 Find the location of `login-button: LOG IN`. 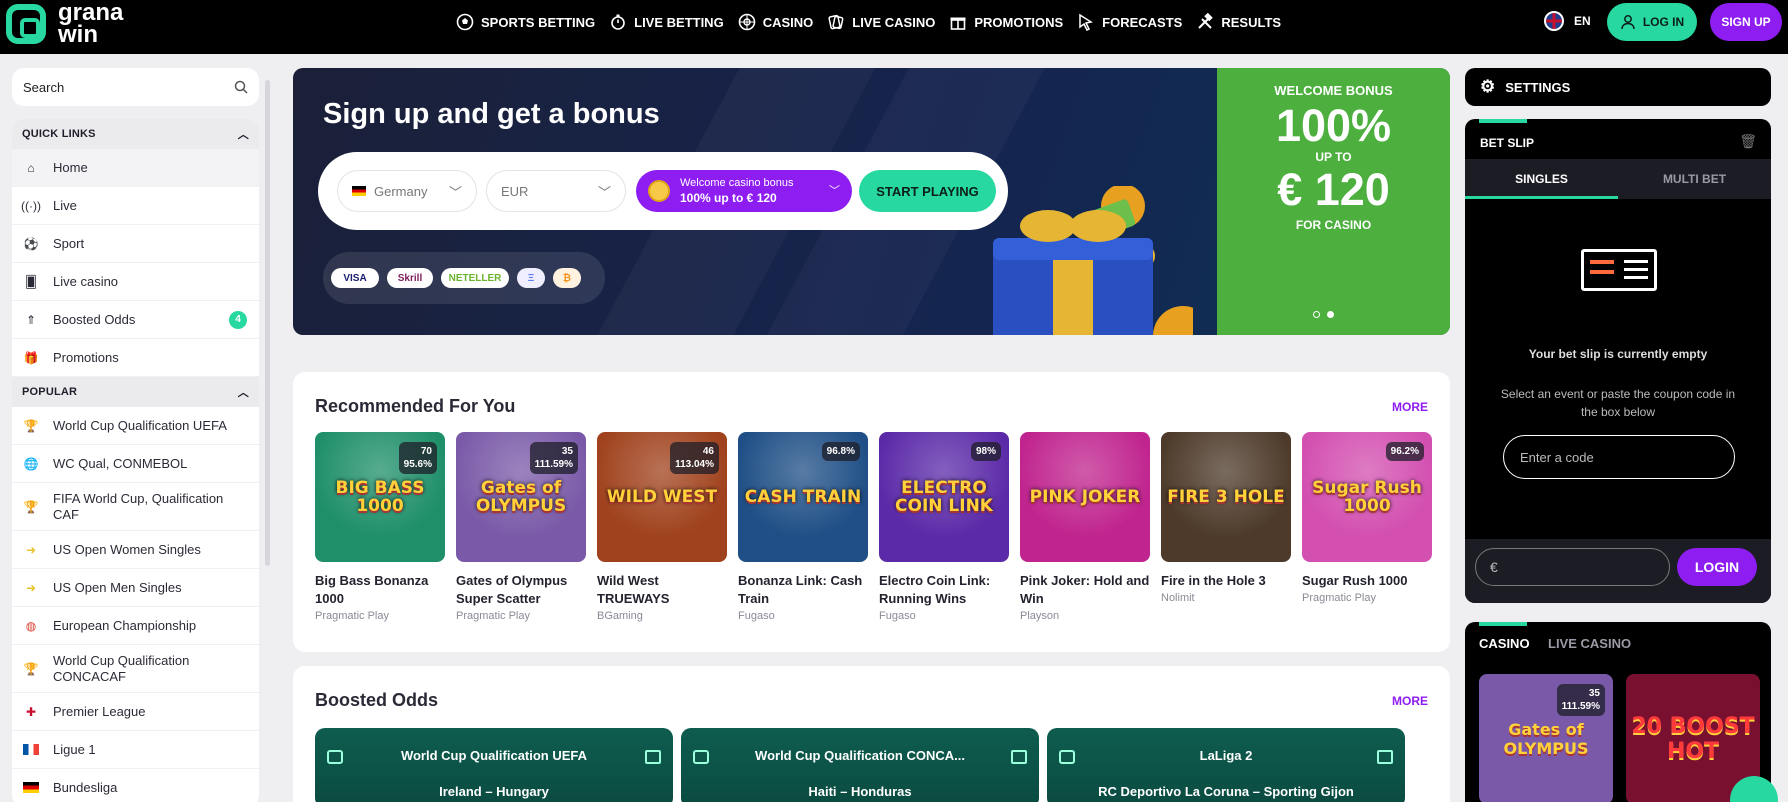

login-button: LOG IN is located at coordinates (1652, 22).